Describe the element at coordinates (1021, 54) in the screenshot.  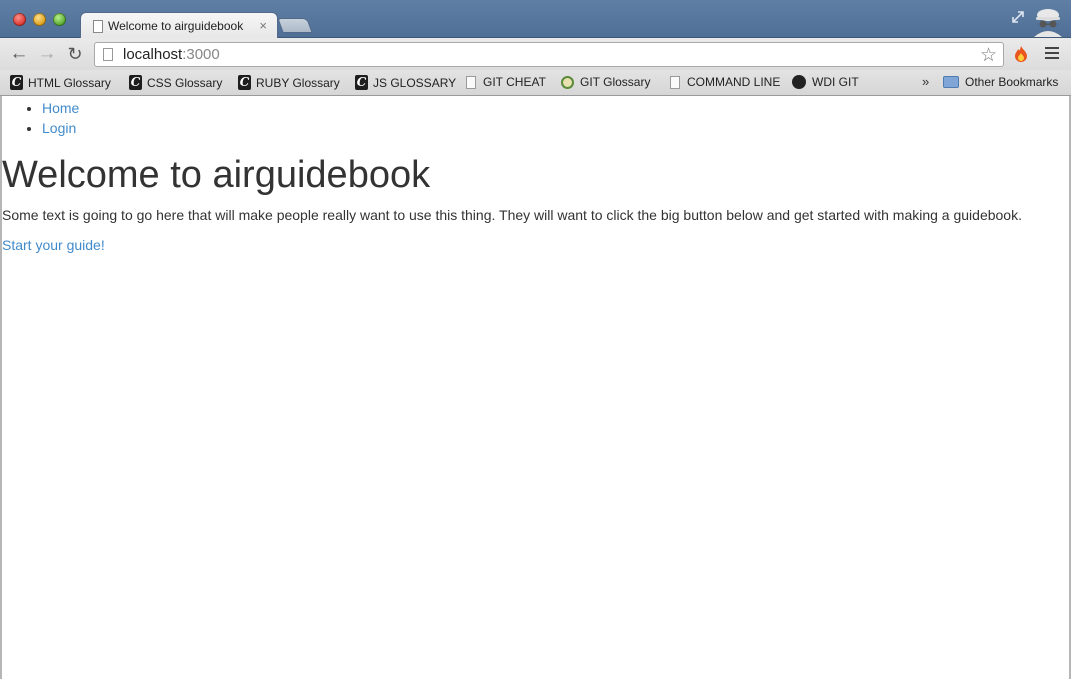
I see `fire-extension-icon` at that location.